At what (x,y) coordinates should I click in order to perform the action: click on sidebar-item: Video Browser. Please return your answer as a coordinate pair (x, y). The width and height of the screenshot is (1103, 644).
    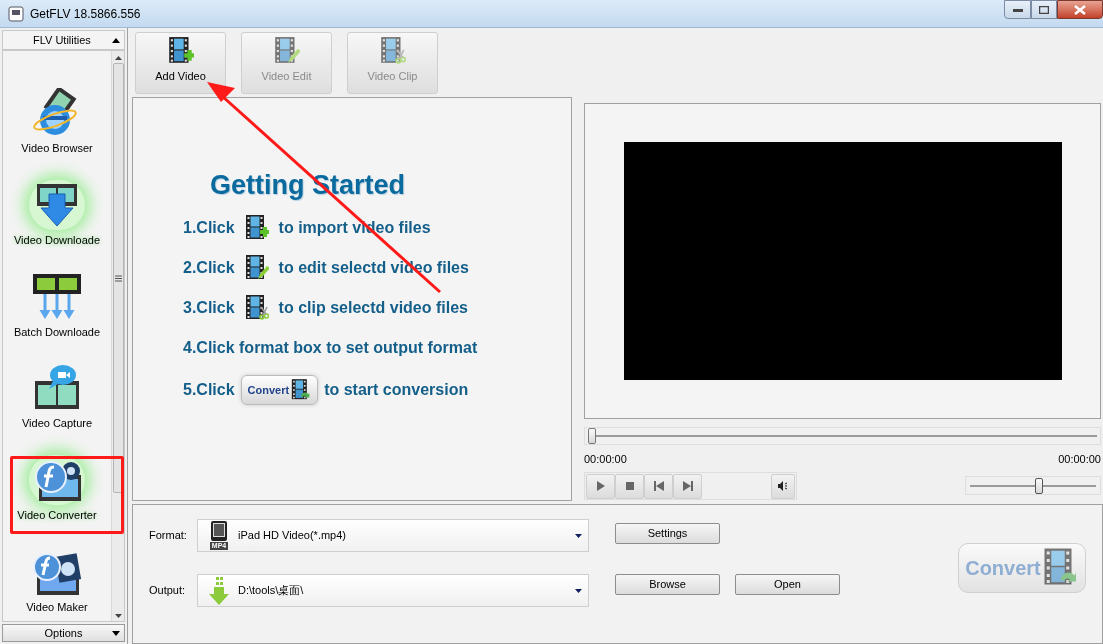
    Looking at the image, I should click on (57, 117).